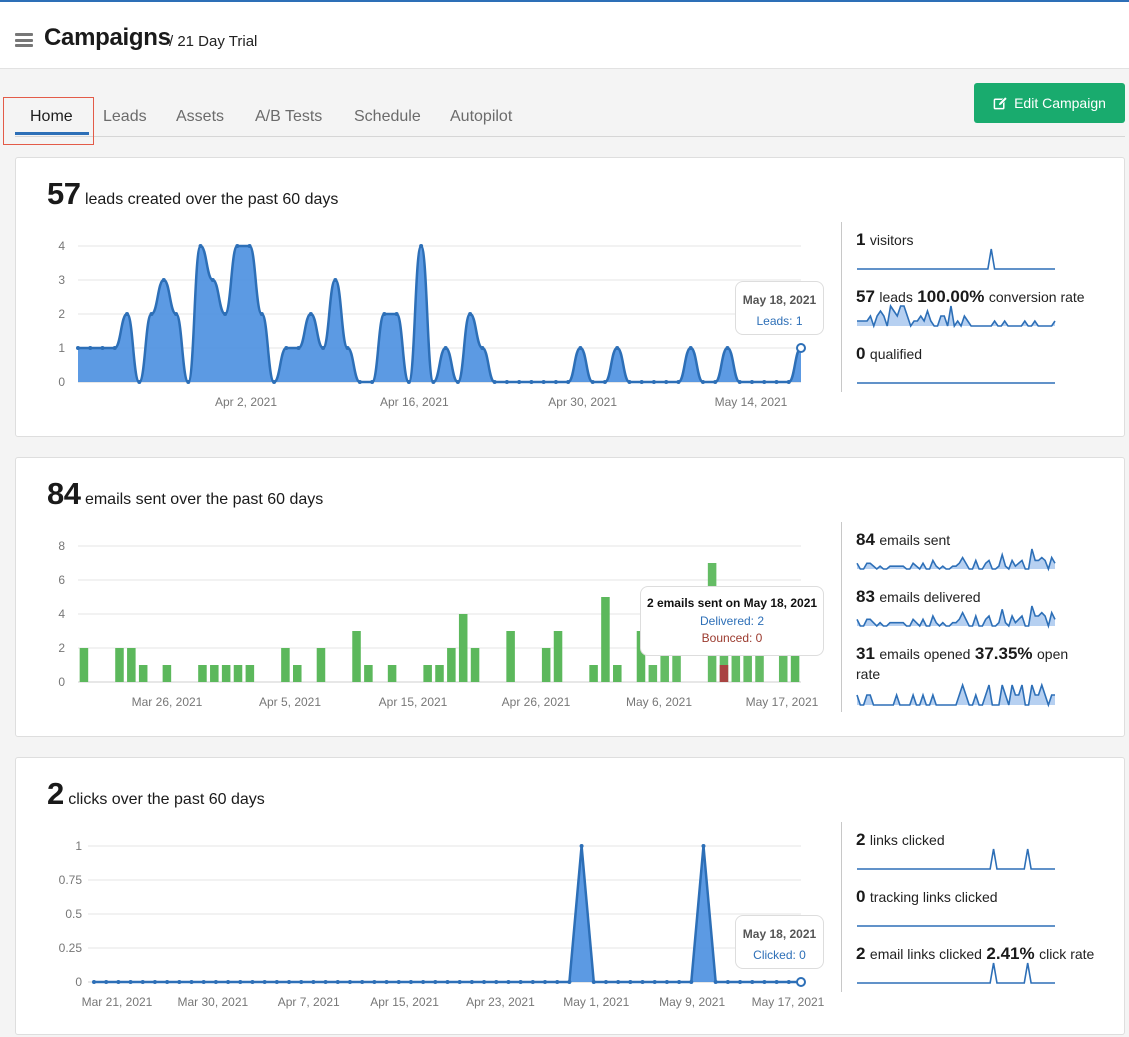 The height and width of the screenshot is (1037, 1129). Describe the element at coordinates (24, 40) in the screenshot. I see `menu-icon` at that location.